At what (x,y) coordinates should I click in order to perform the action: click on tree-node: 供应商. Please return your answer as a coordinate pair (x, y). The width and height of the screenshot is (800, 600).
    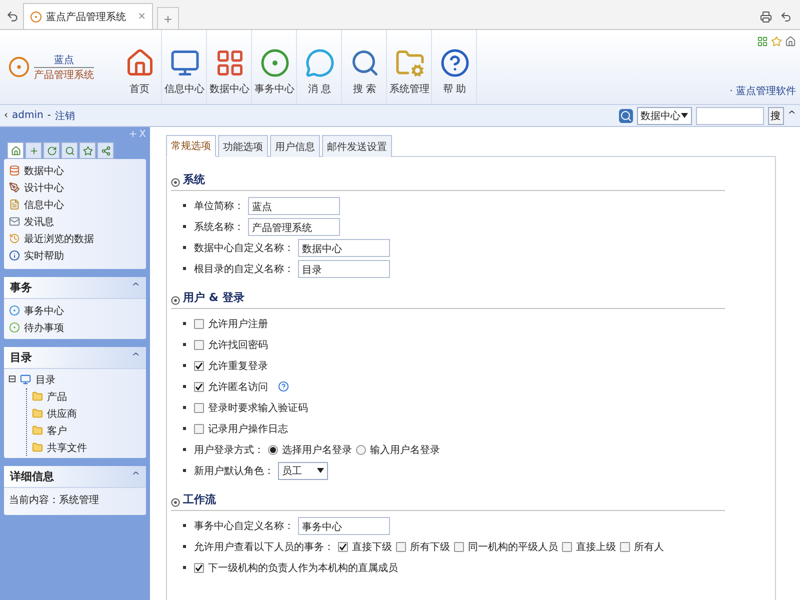
    Looking at the image, I should click on (62, 413).